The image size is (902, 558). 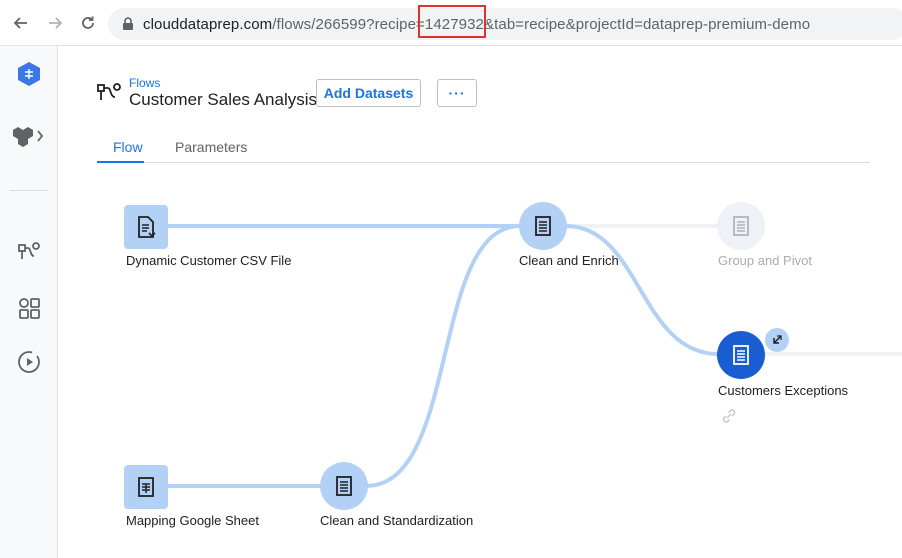 I want to click on tabs-divider, so click(x=483, y=162).